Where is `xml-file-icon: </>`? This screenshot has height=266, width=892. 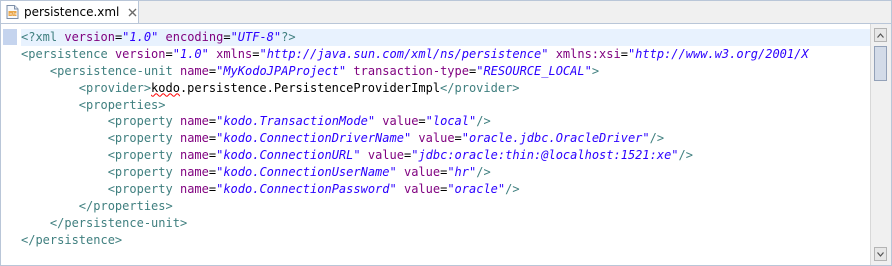
xml-file-icon: </> is located at coordinates (12, 12).